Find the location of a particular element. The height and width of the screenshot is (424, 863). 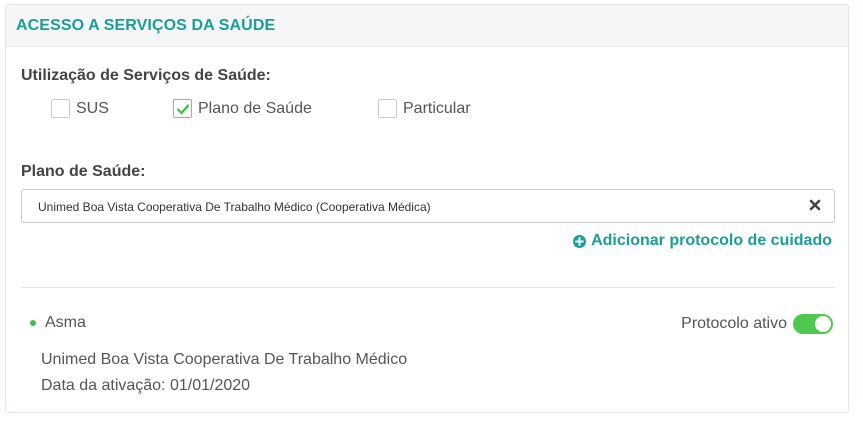

add-protocol-link: Adicionar protocolo de cuidado is located at coordinates (702, 241).